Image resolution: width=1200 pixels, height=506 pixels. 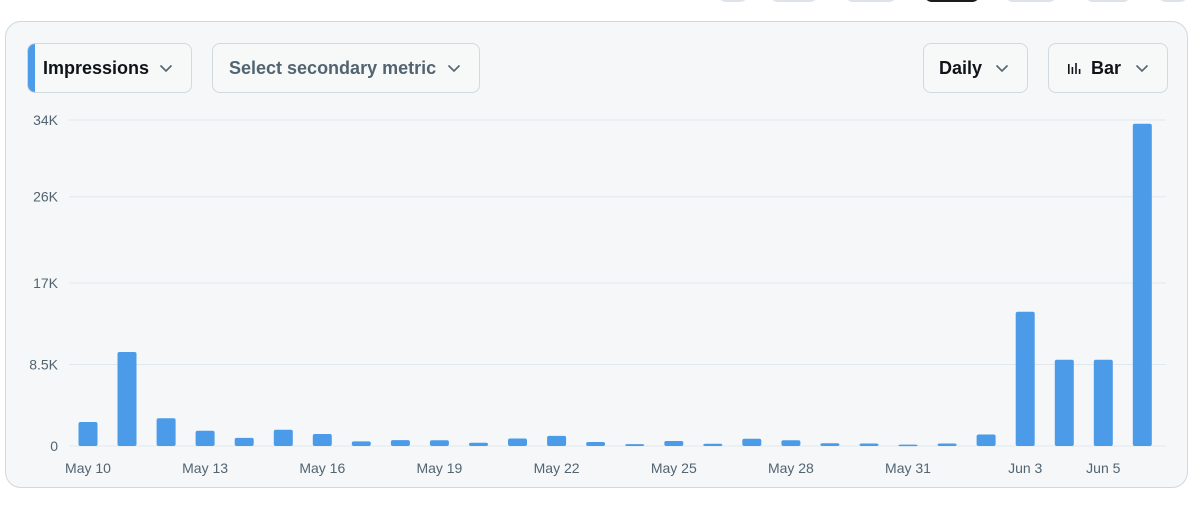 What do you see at coordinates (54, 446) in the screenshot?
I see `y-tick-label: 0` at bounding box center [54, 446].